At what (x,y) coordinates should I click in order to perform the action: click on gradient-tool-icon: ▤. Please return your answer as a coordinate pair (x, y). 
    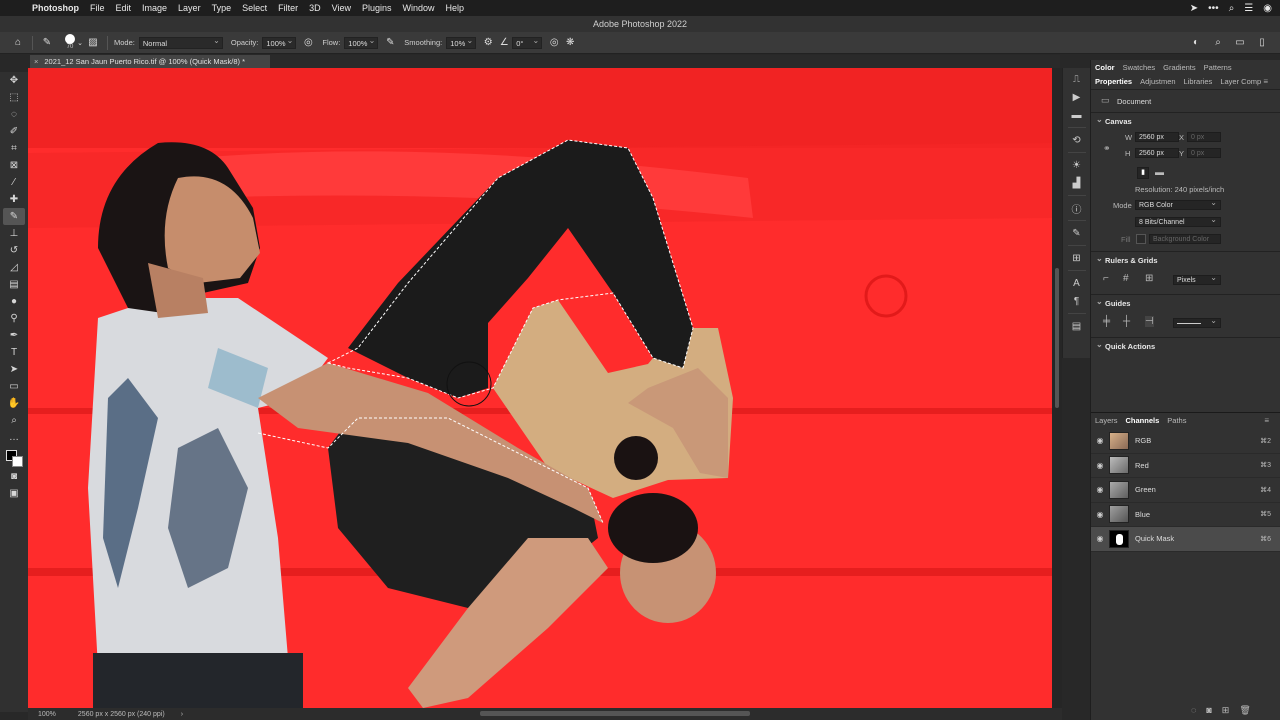
    Looking at the image, I should click on (14, 284).